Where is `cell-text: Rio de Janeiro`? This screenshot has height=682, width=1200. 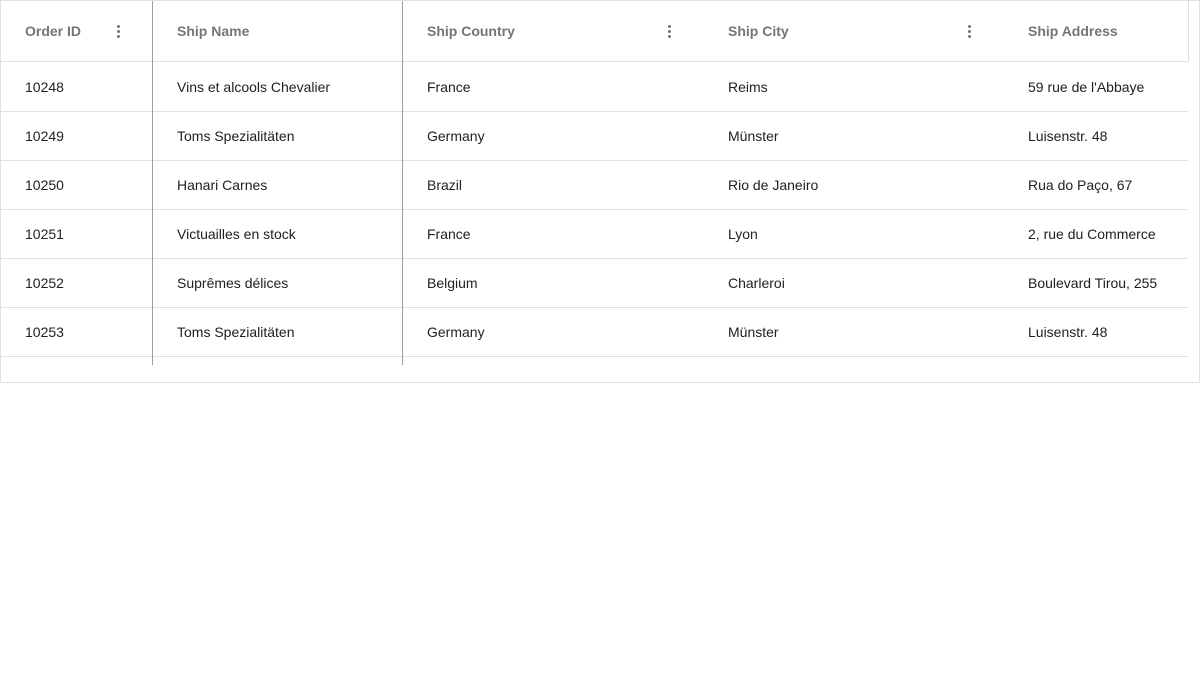
cell-text: Rio de Janeiro is located at coordinates (773, 185).